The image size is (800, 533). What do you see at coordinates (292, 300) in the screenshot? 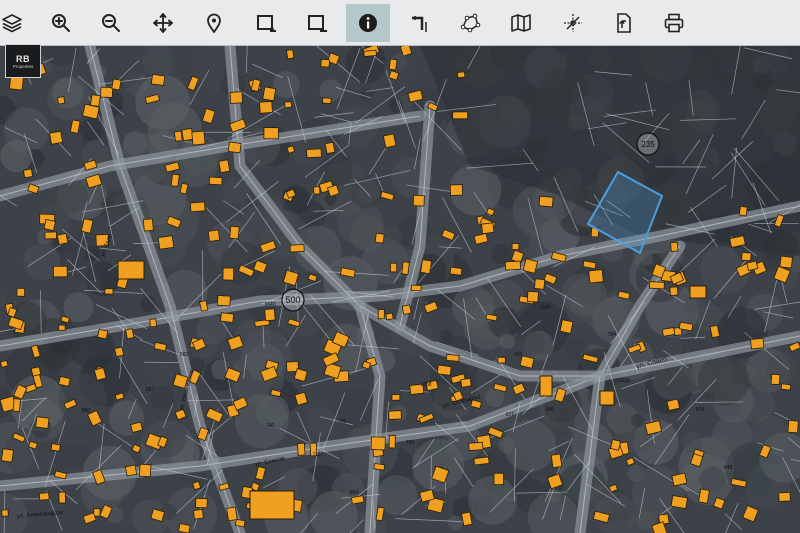
I see `parcel-label: 500` at bounding box center [292, 300].